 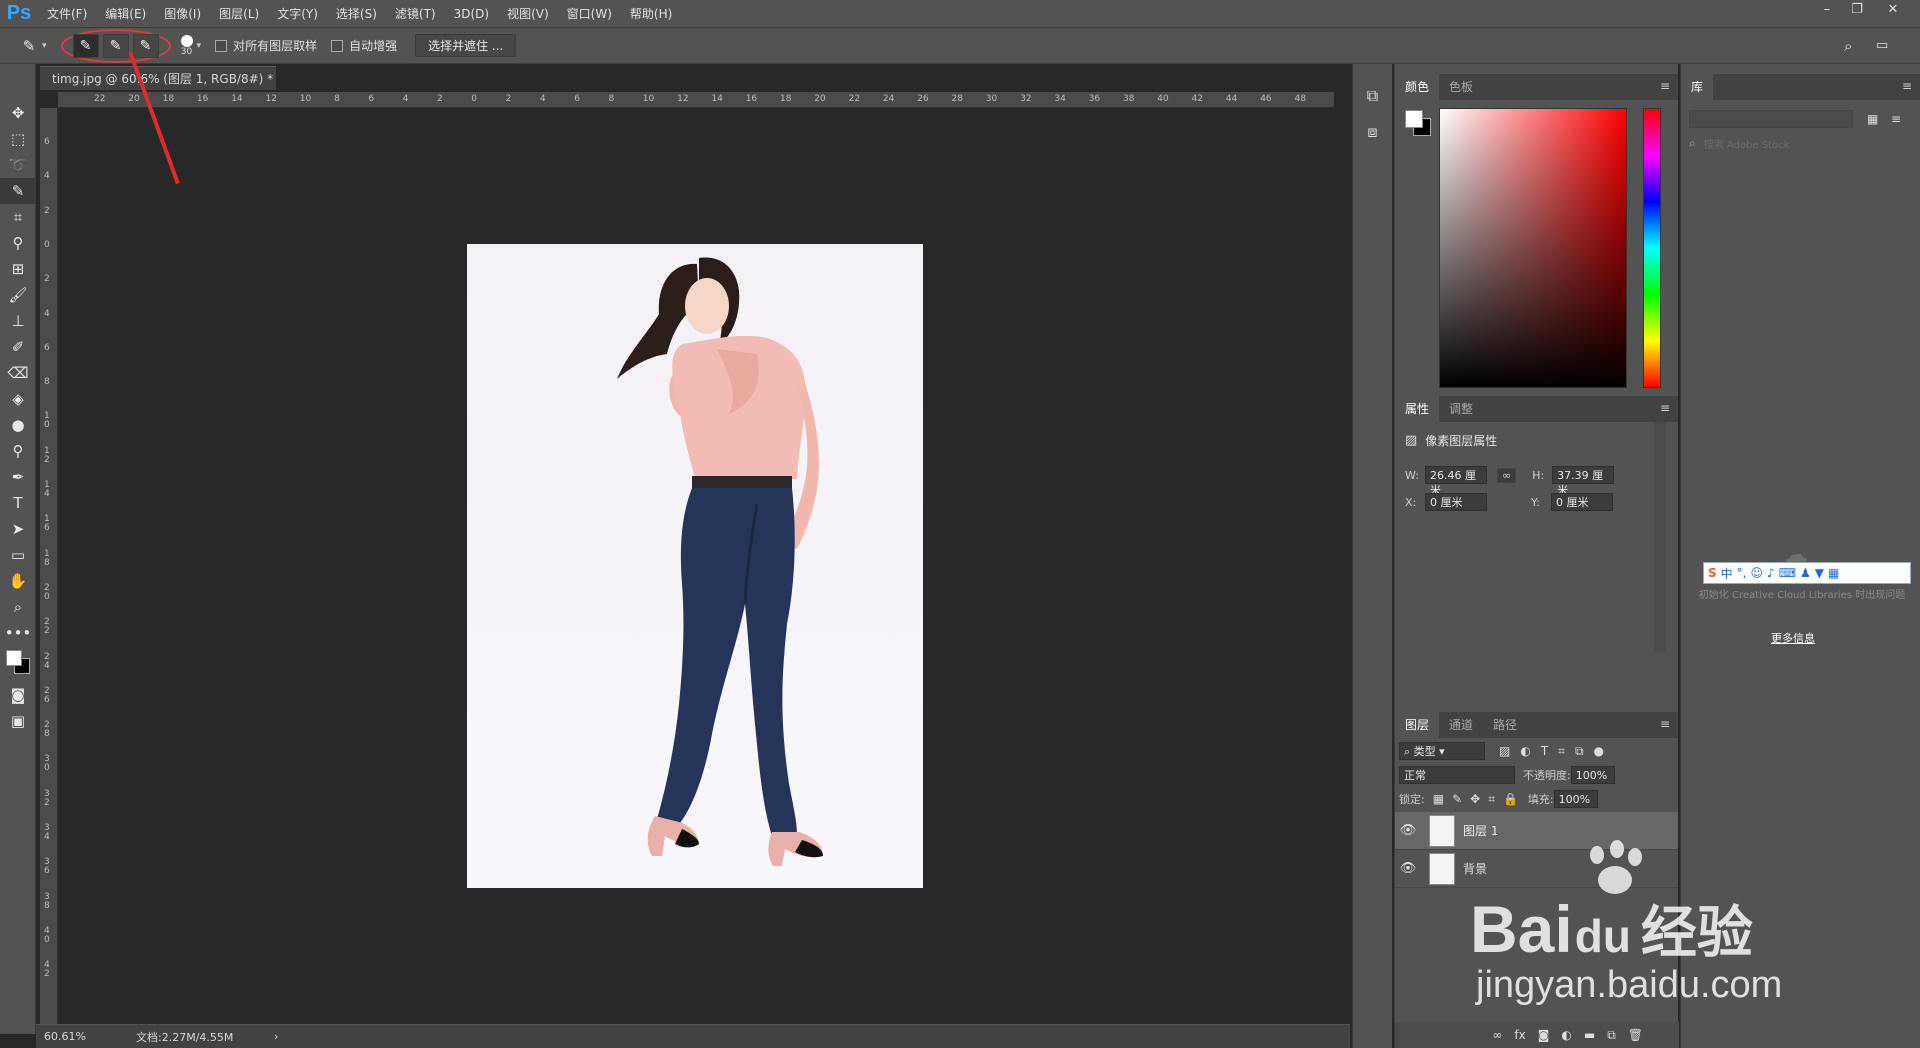 I want to click on more-info-link: 更多信息, so click(x=1793, y=638).